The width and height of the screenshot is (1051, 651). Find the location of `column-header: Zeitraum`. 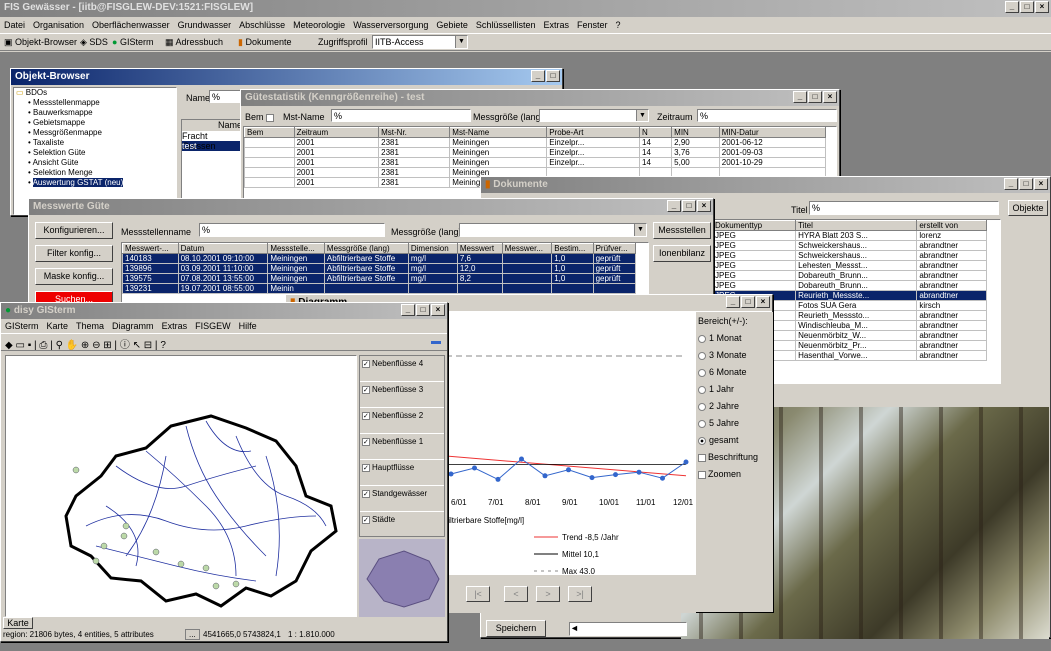

column-header: Zeitraum is located at coordinates (336, 132).